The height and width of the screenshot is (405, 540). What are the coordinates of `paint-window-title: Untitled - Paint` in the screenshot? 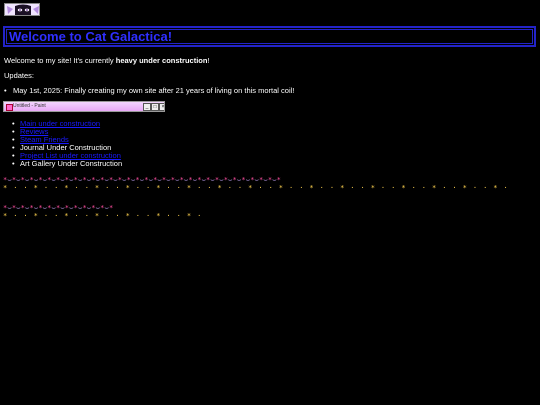 It's located at (29, 106).